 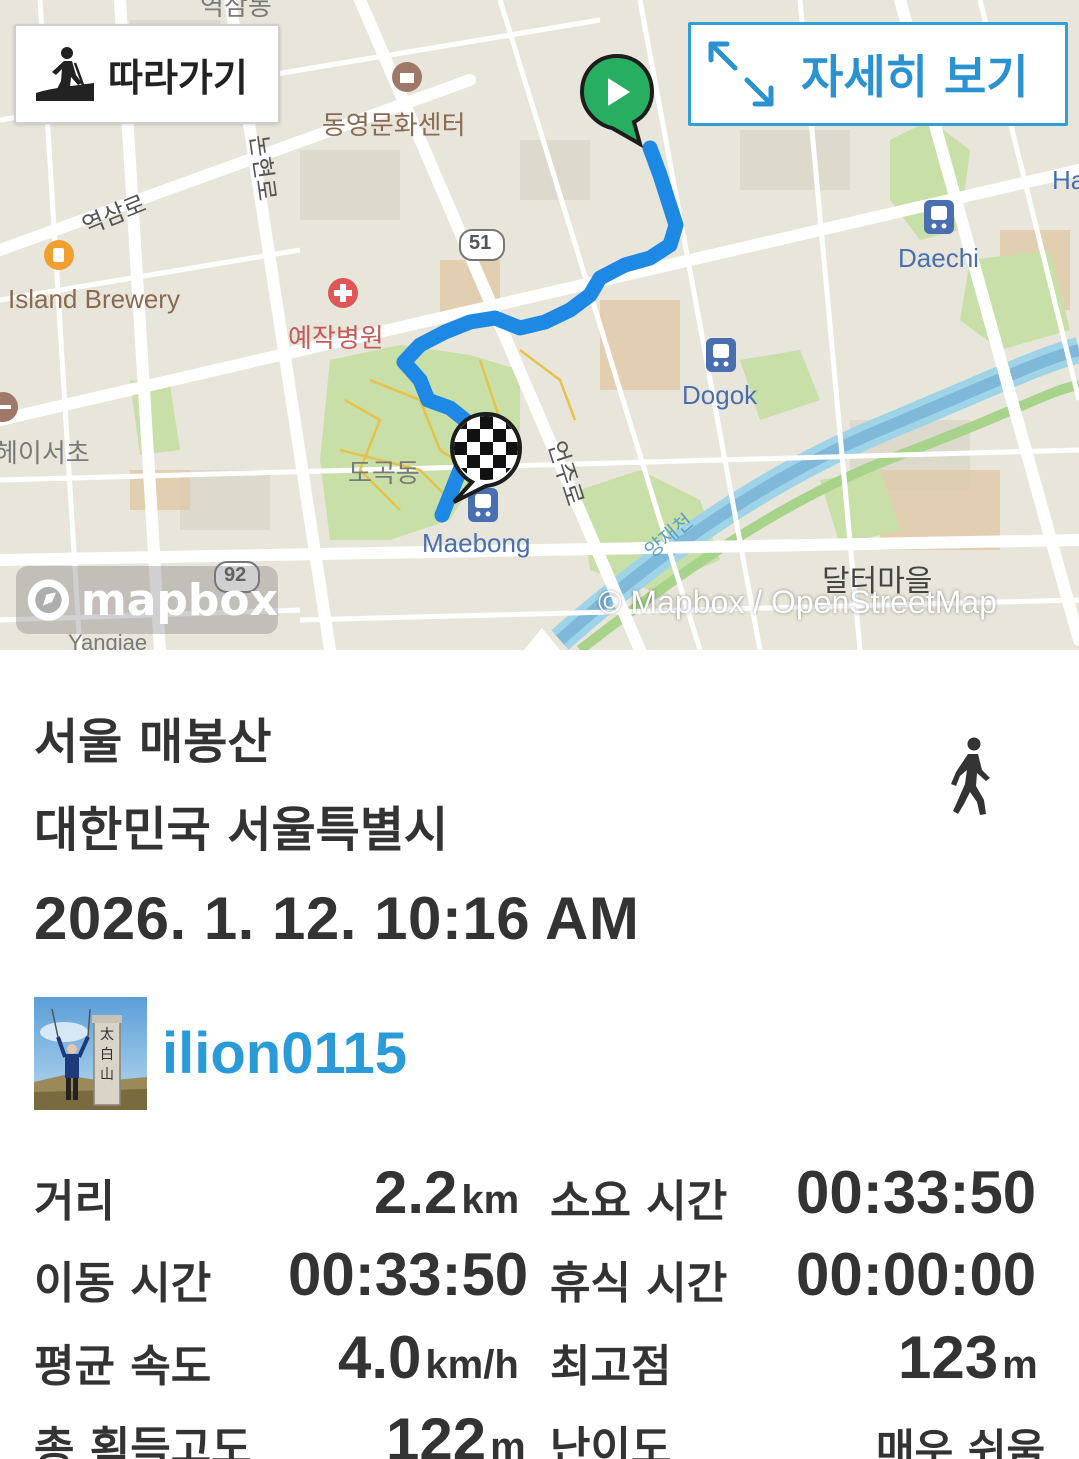 I want to click on max-elevation-value: 123 m, so click(x=968, y=1357).